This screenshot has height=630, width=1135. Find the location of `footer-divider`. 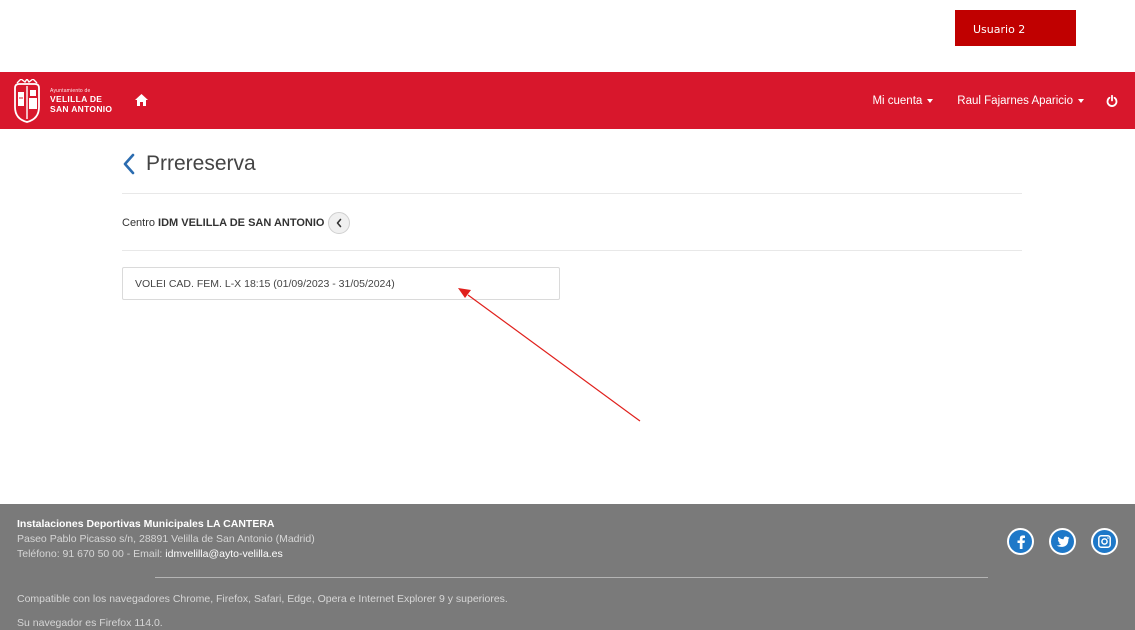

footer-divider is located at coordinates (571, 577).